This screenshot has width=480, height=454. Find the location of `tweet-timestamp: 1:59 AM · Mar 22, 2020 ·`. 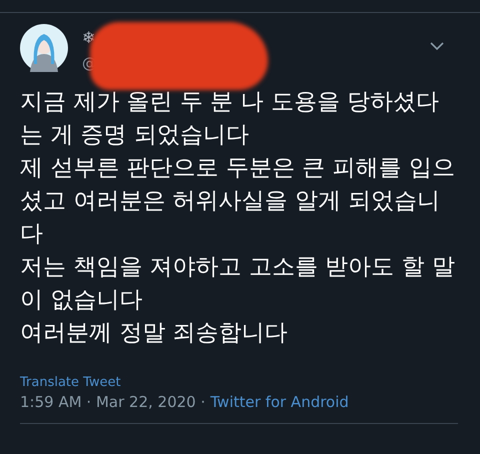

tweet-timestamp: 1:59 AM · Mar 22, 2020 · is located at coordinates (113, 402).